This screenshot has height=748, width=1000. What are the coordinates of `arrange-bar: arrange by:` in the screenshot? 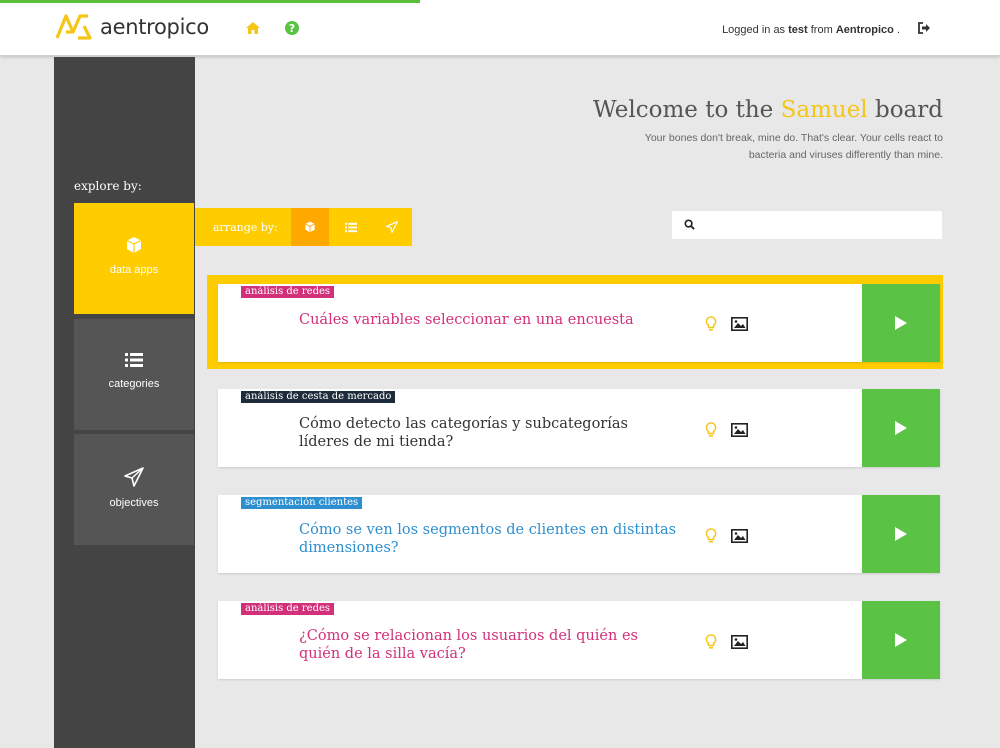 It's located at (303, 227).